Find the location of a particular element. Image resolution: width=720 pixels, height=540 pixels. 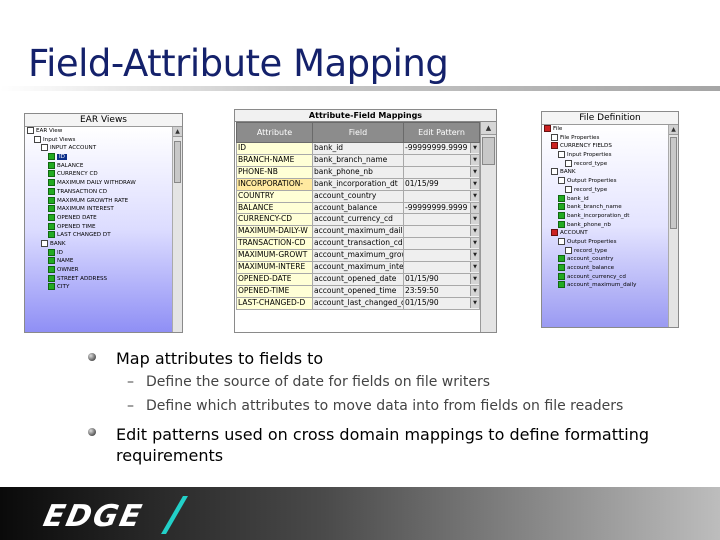

field-cell: account_last_changed_d is located at coordinates (358, 303).